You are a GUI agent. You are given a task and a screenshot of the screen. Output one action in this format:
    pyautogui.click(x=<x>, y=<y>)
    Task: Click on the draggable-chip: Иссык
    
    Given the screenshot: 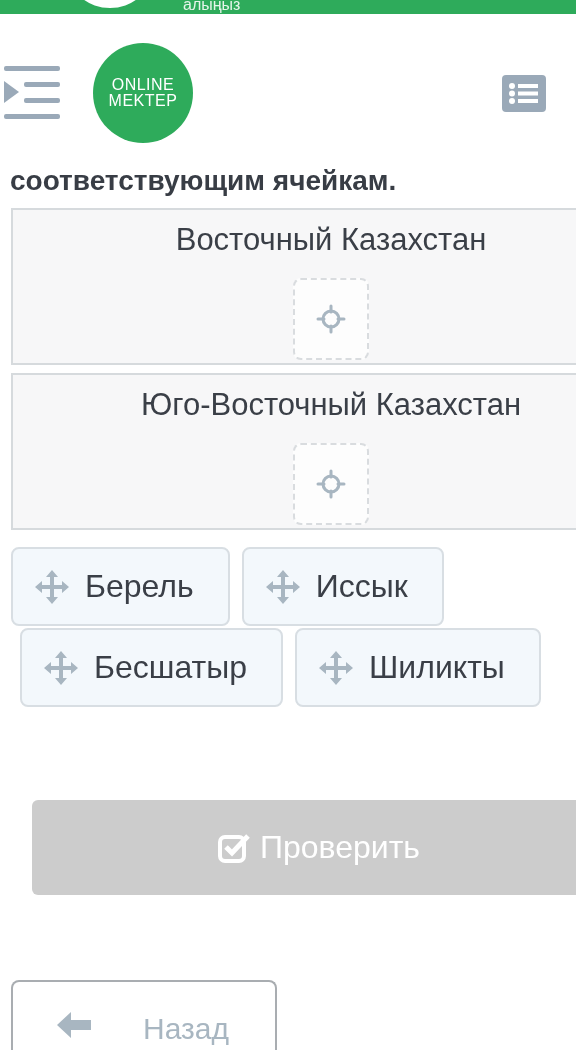 What is the action you would take?
    pyautogui.click(x=342, y=586)
    